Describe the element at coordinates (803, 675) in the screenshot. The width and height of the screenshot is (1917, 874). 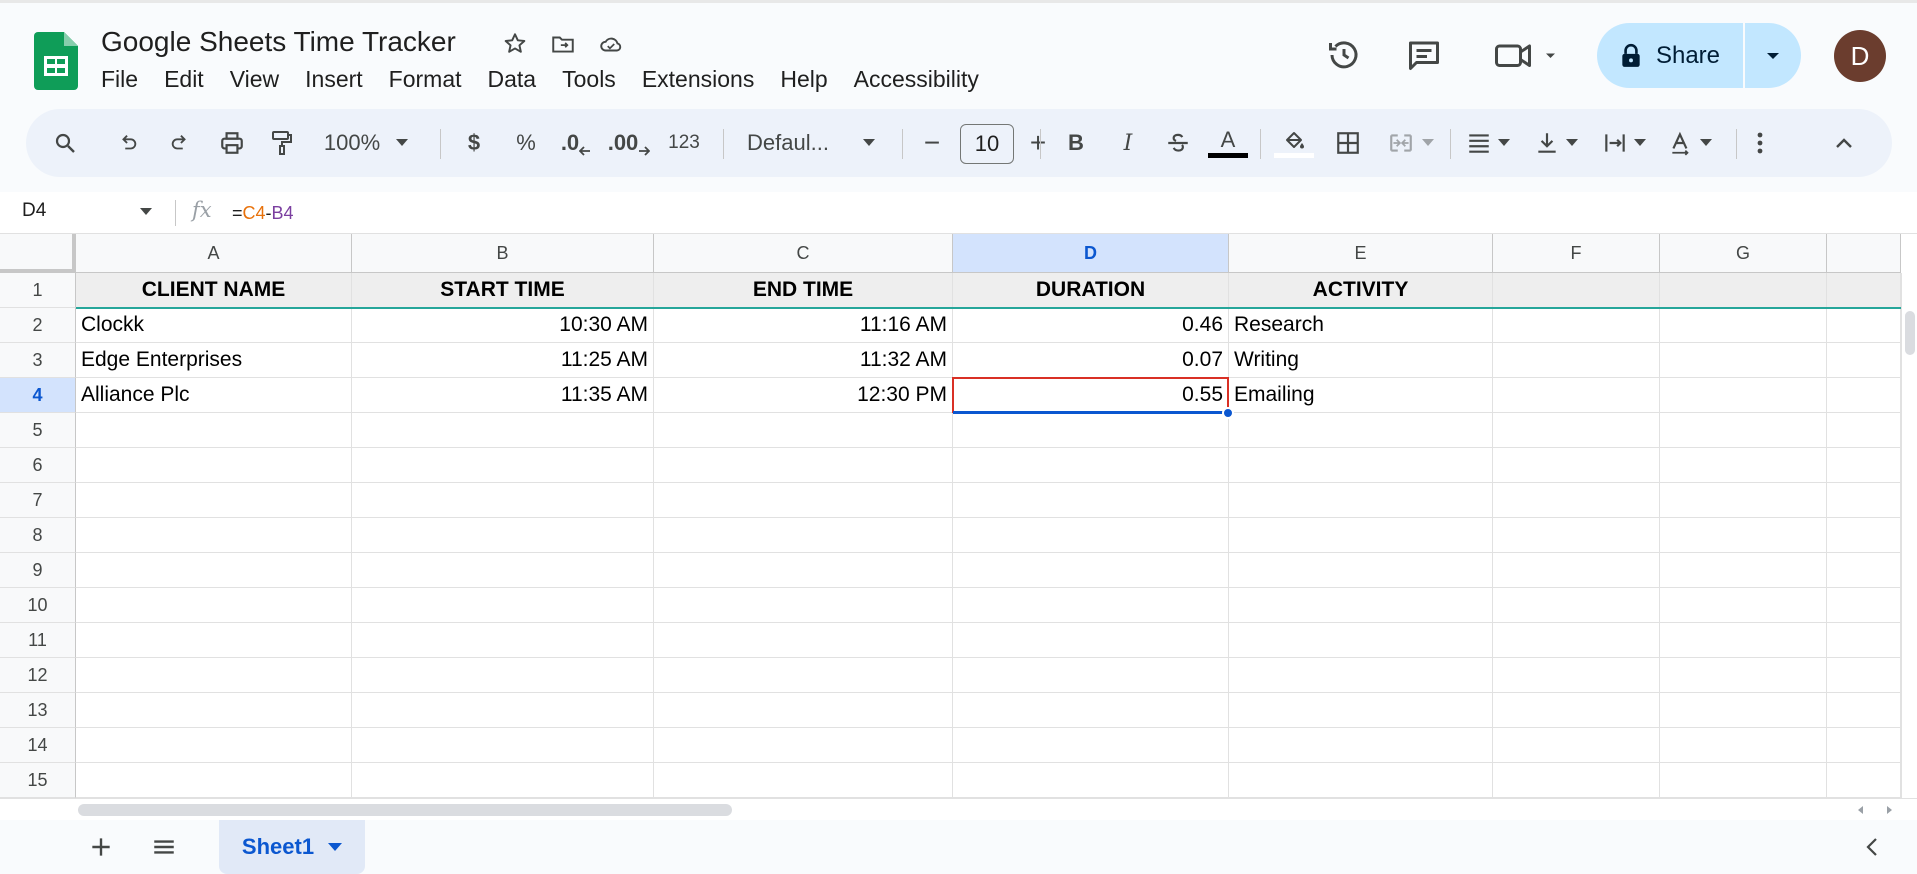
I see `cell-c12` at that location.